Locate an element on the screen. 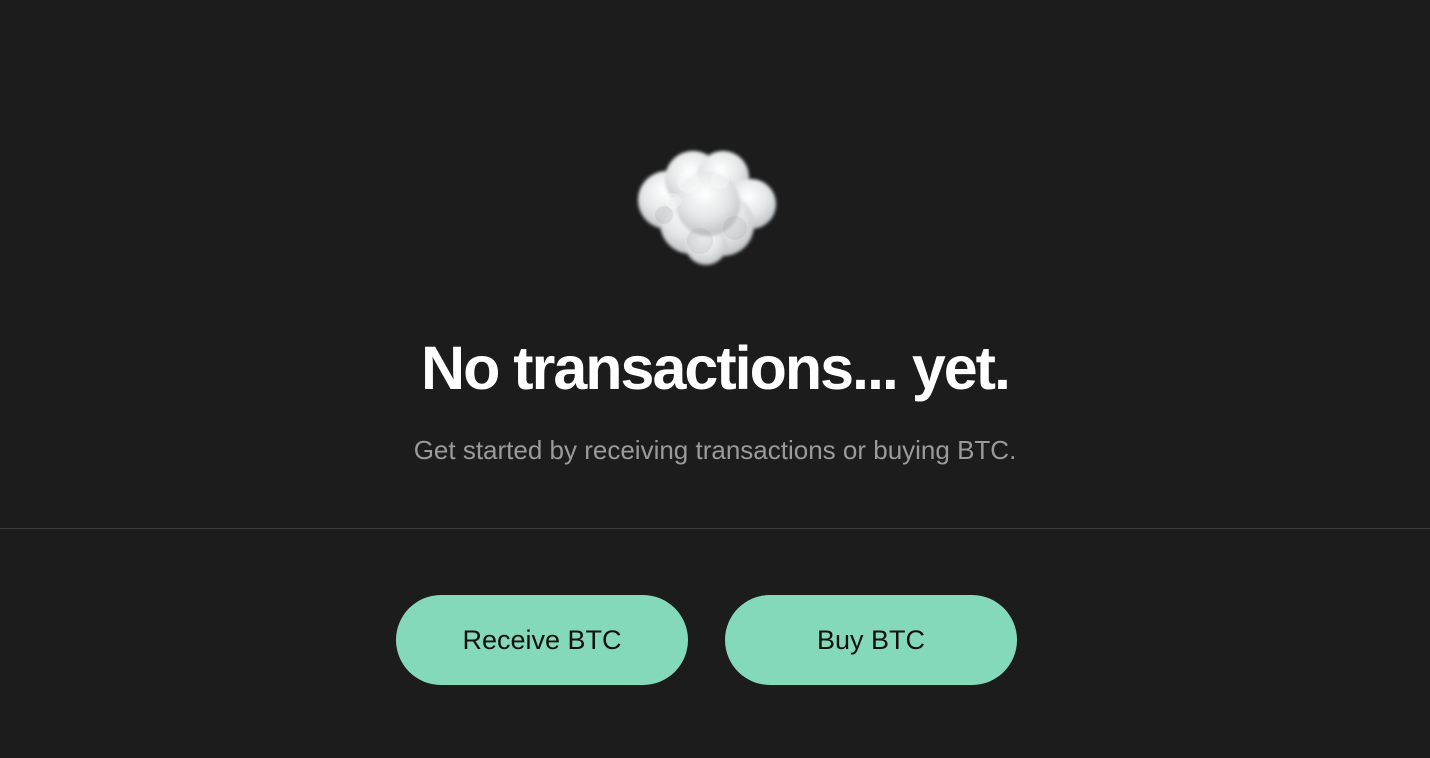  divider is located at coordinates (715, 528).